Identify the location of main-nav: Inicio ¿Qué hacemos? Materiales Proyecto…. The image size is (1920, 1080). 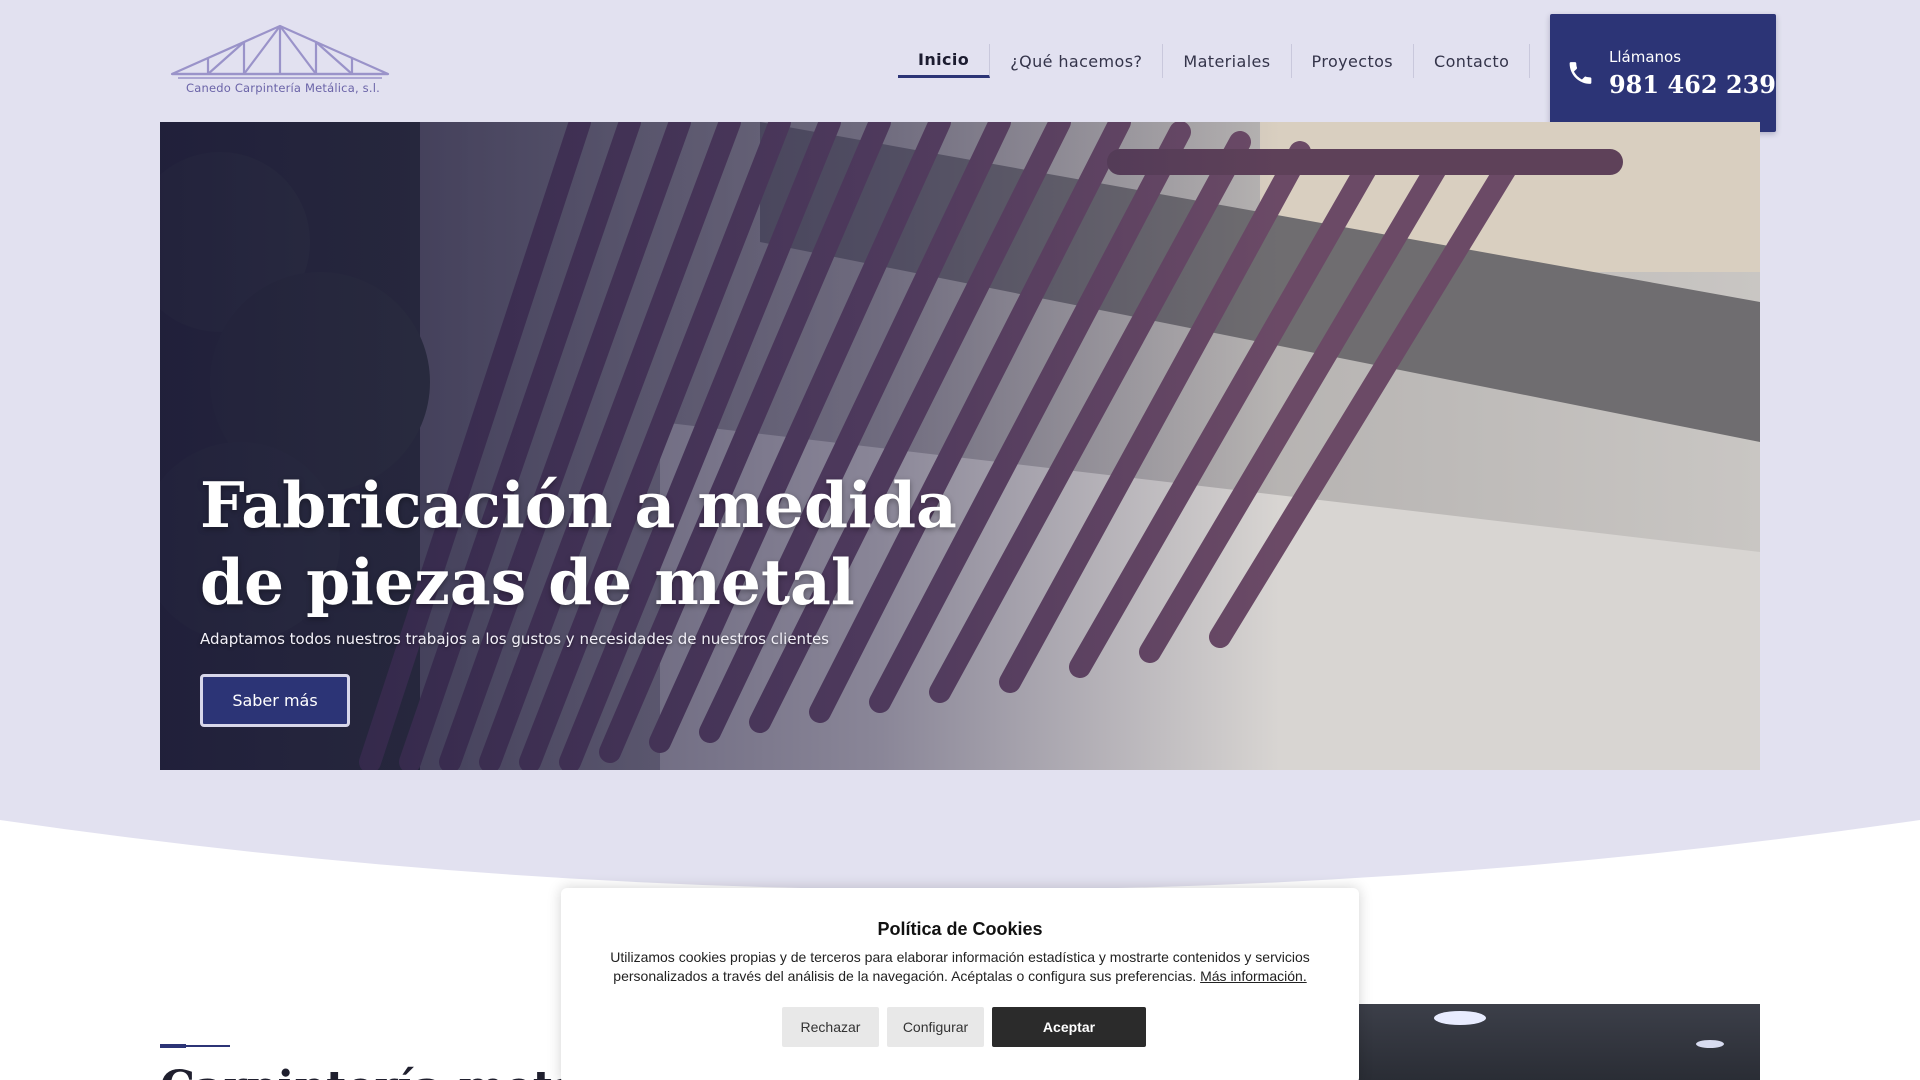
(1214, 61).